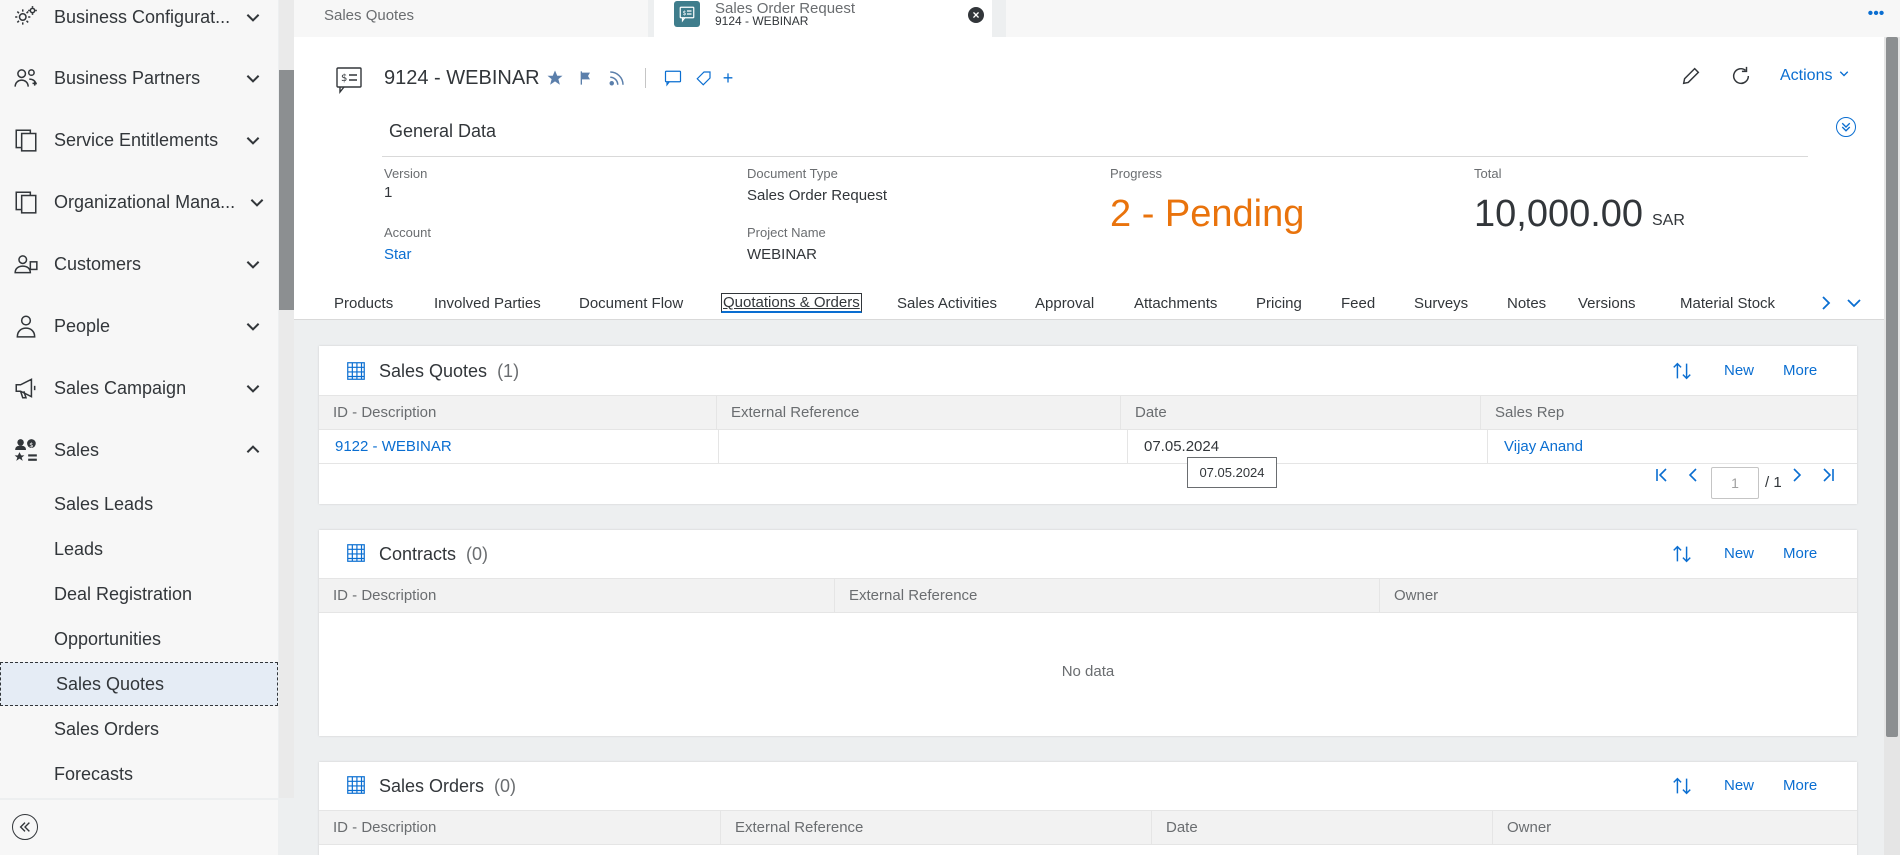 The height and width of the screenshot is (855, 1900). Describe the element at coordinates (1773, 482) in the screenshot. I see `page-total: / 1` at that location.